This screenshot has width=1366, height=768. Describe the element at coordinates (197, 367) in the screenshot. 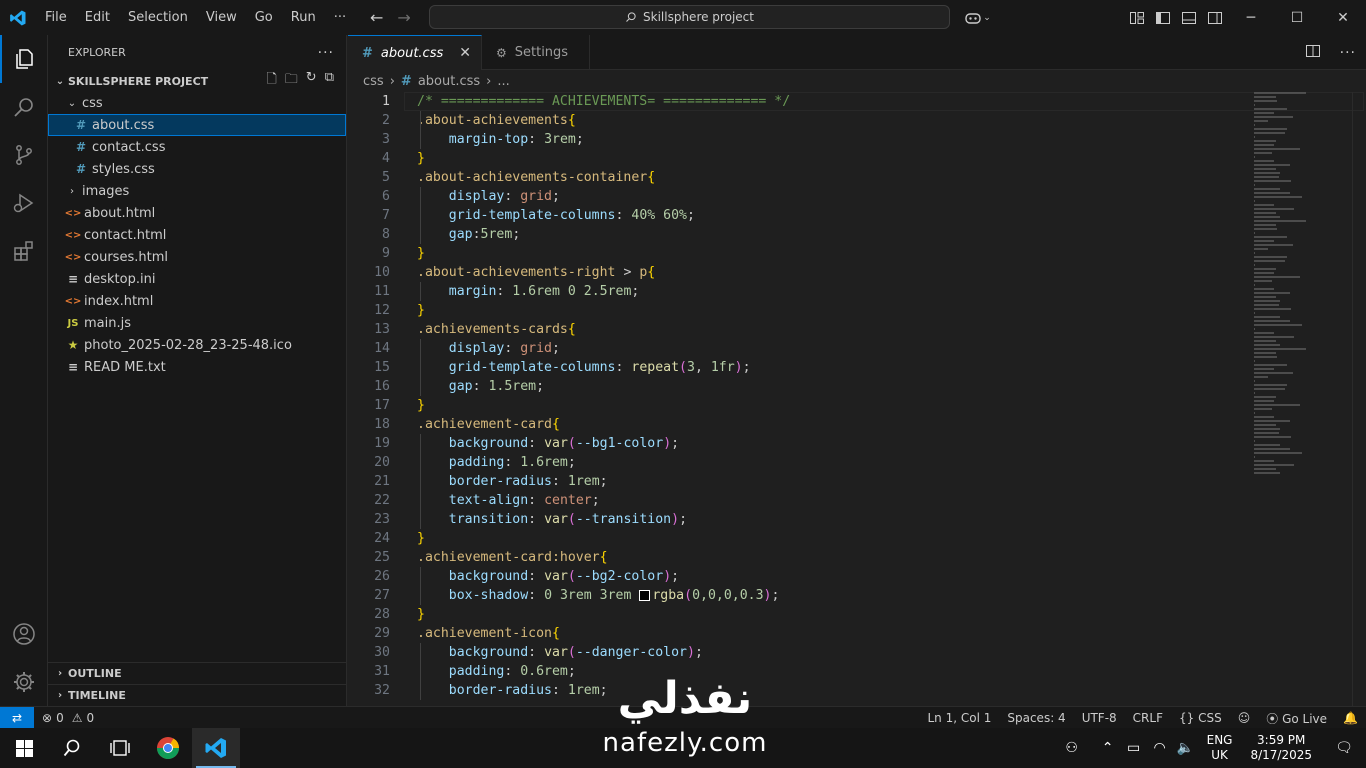

I see `tree-file: ≡ READ ME.txt` at that location.